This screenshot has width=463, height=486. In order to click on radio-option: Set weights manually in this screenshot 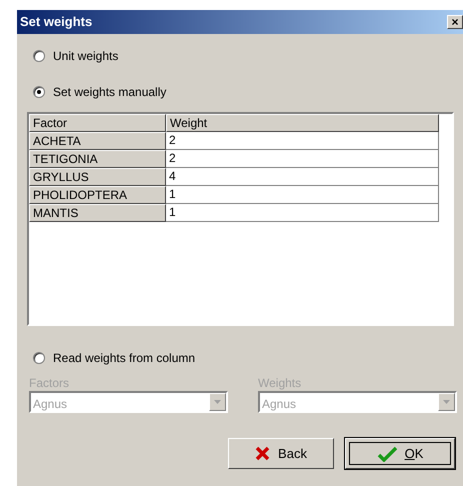, I will do `click(240, 92)`.